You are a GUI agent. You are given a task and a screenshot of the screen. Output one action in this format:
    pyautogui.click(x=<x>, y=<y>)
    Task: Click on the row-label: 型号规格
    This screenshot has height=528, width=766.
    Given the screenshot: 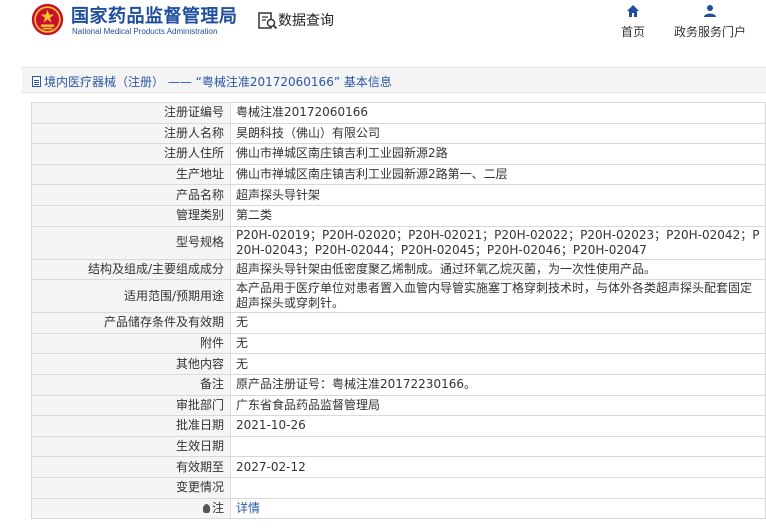 What is the action you would take?
    pyautogui.click(x=131, y=242)
    